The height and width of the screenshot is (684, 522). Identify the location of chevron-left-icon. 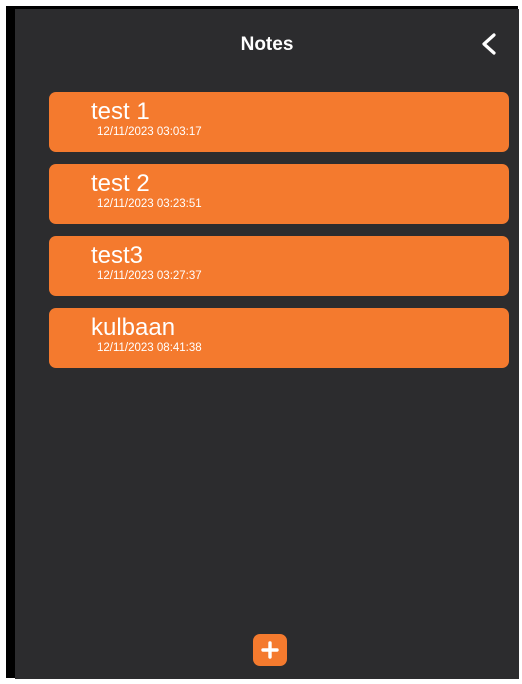
(489, 44).